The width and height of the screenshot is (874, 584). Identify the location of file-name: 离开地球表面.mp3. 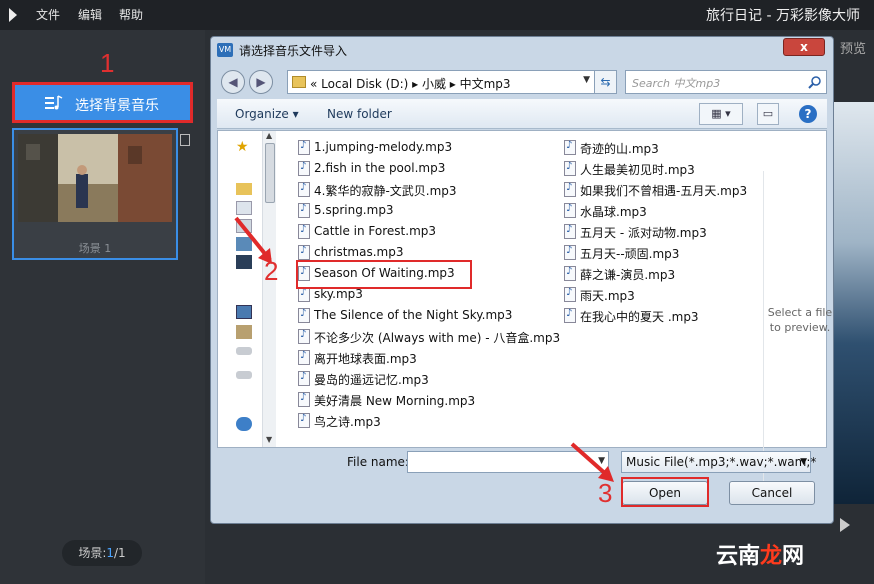
(365, 359).